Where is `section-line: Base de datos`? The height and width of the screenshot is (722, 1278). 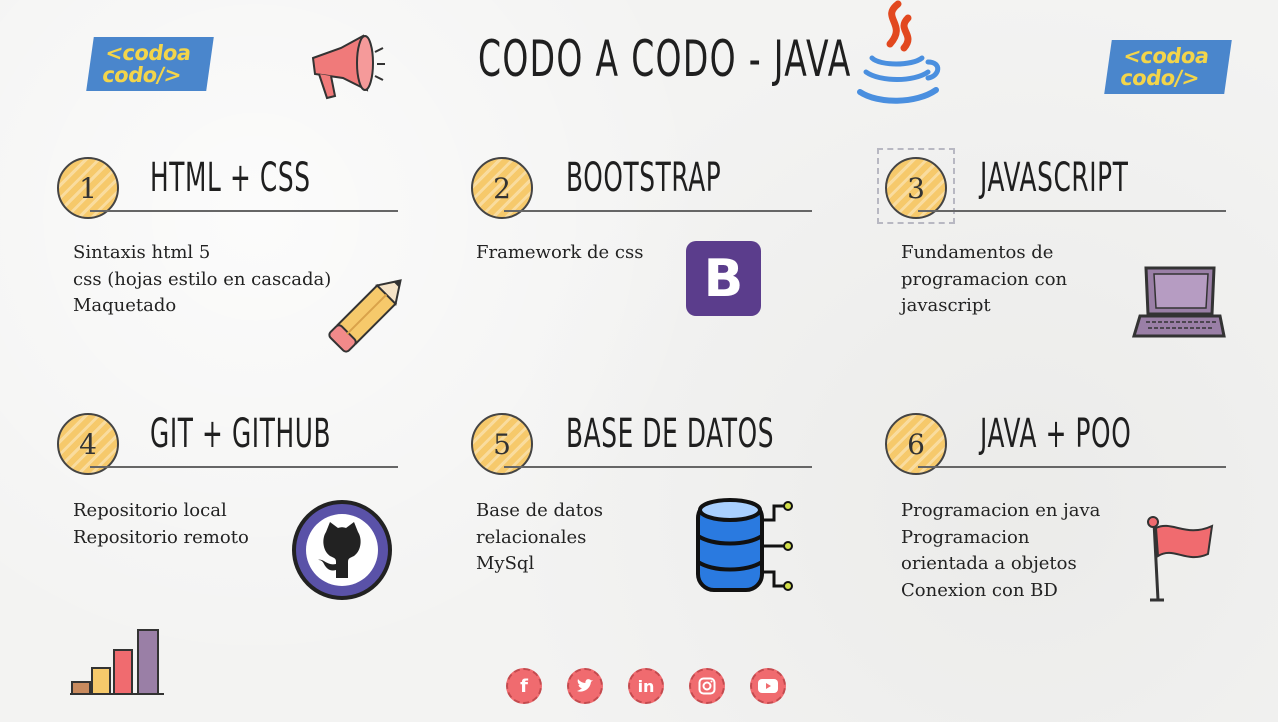
section-line: Base de datos is located at coordinates (540, 510).